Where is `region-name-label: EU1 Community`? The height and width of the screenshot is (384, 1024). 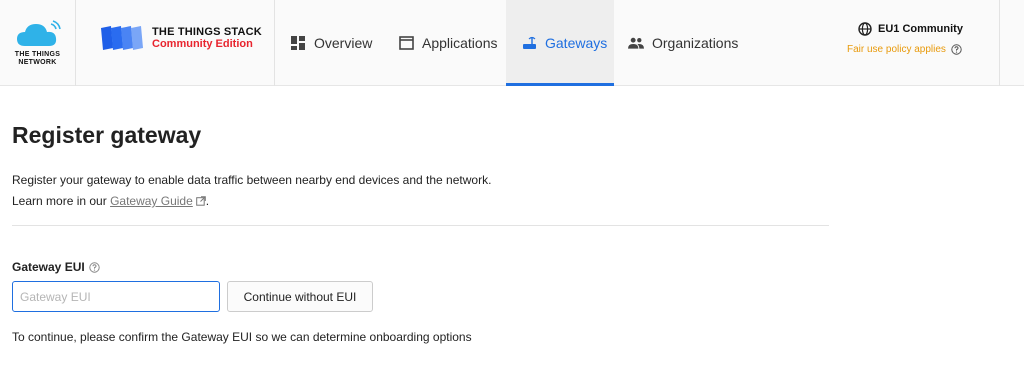
region-name-label: EU1 Community is located at coordinates (920, 29).